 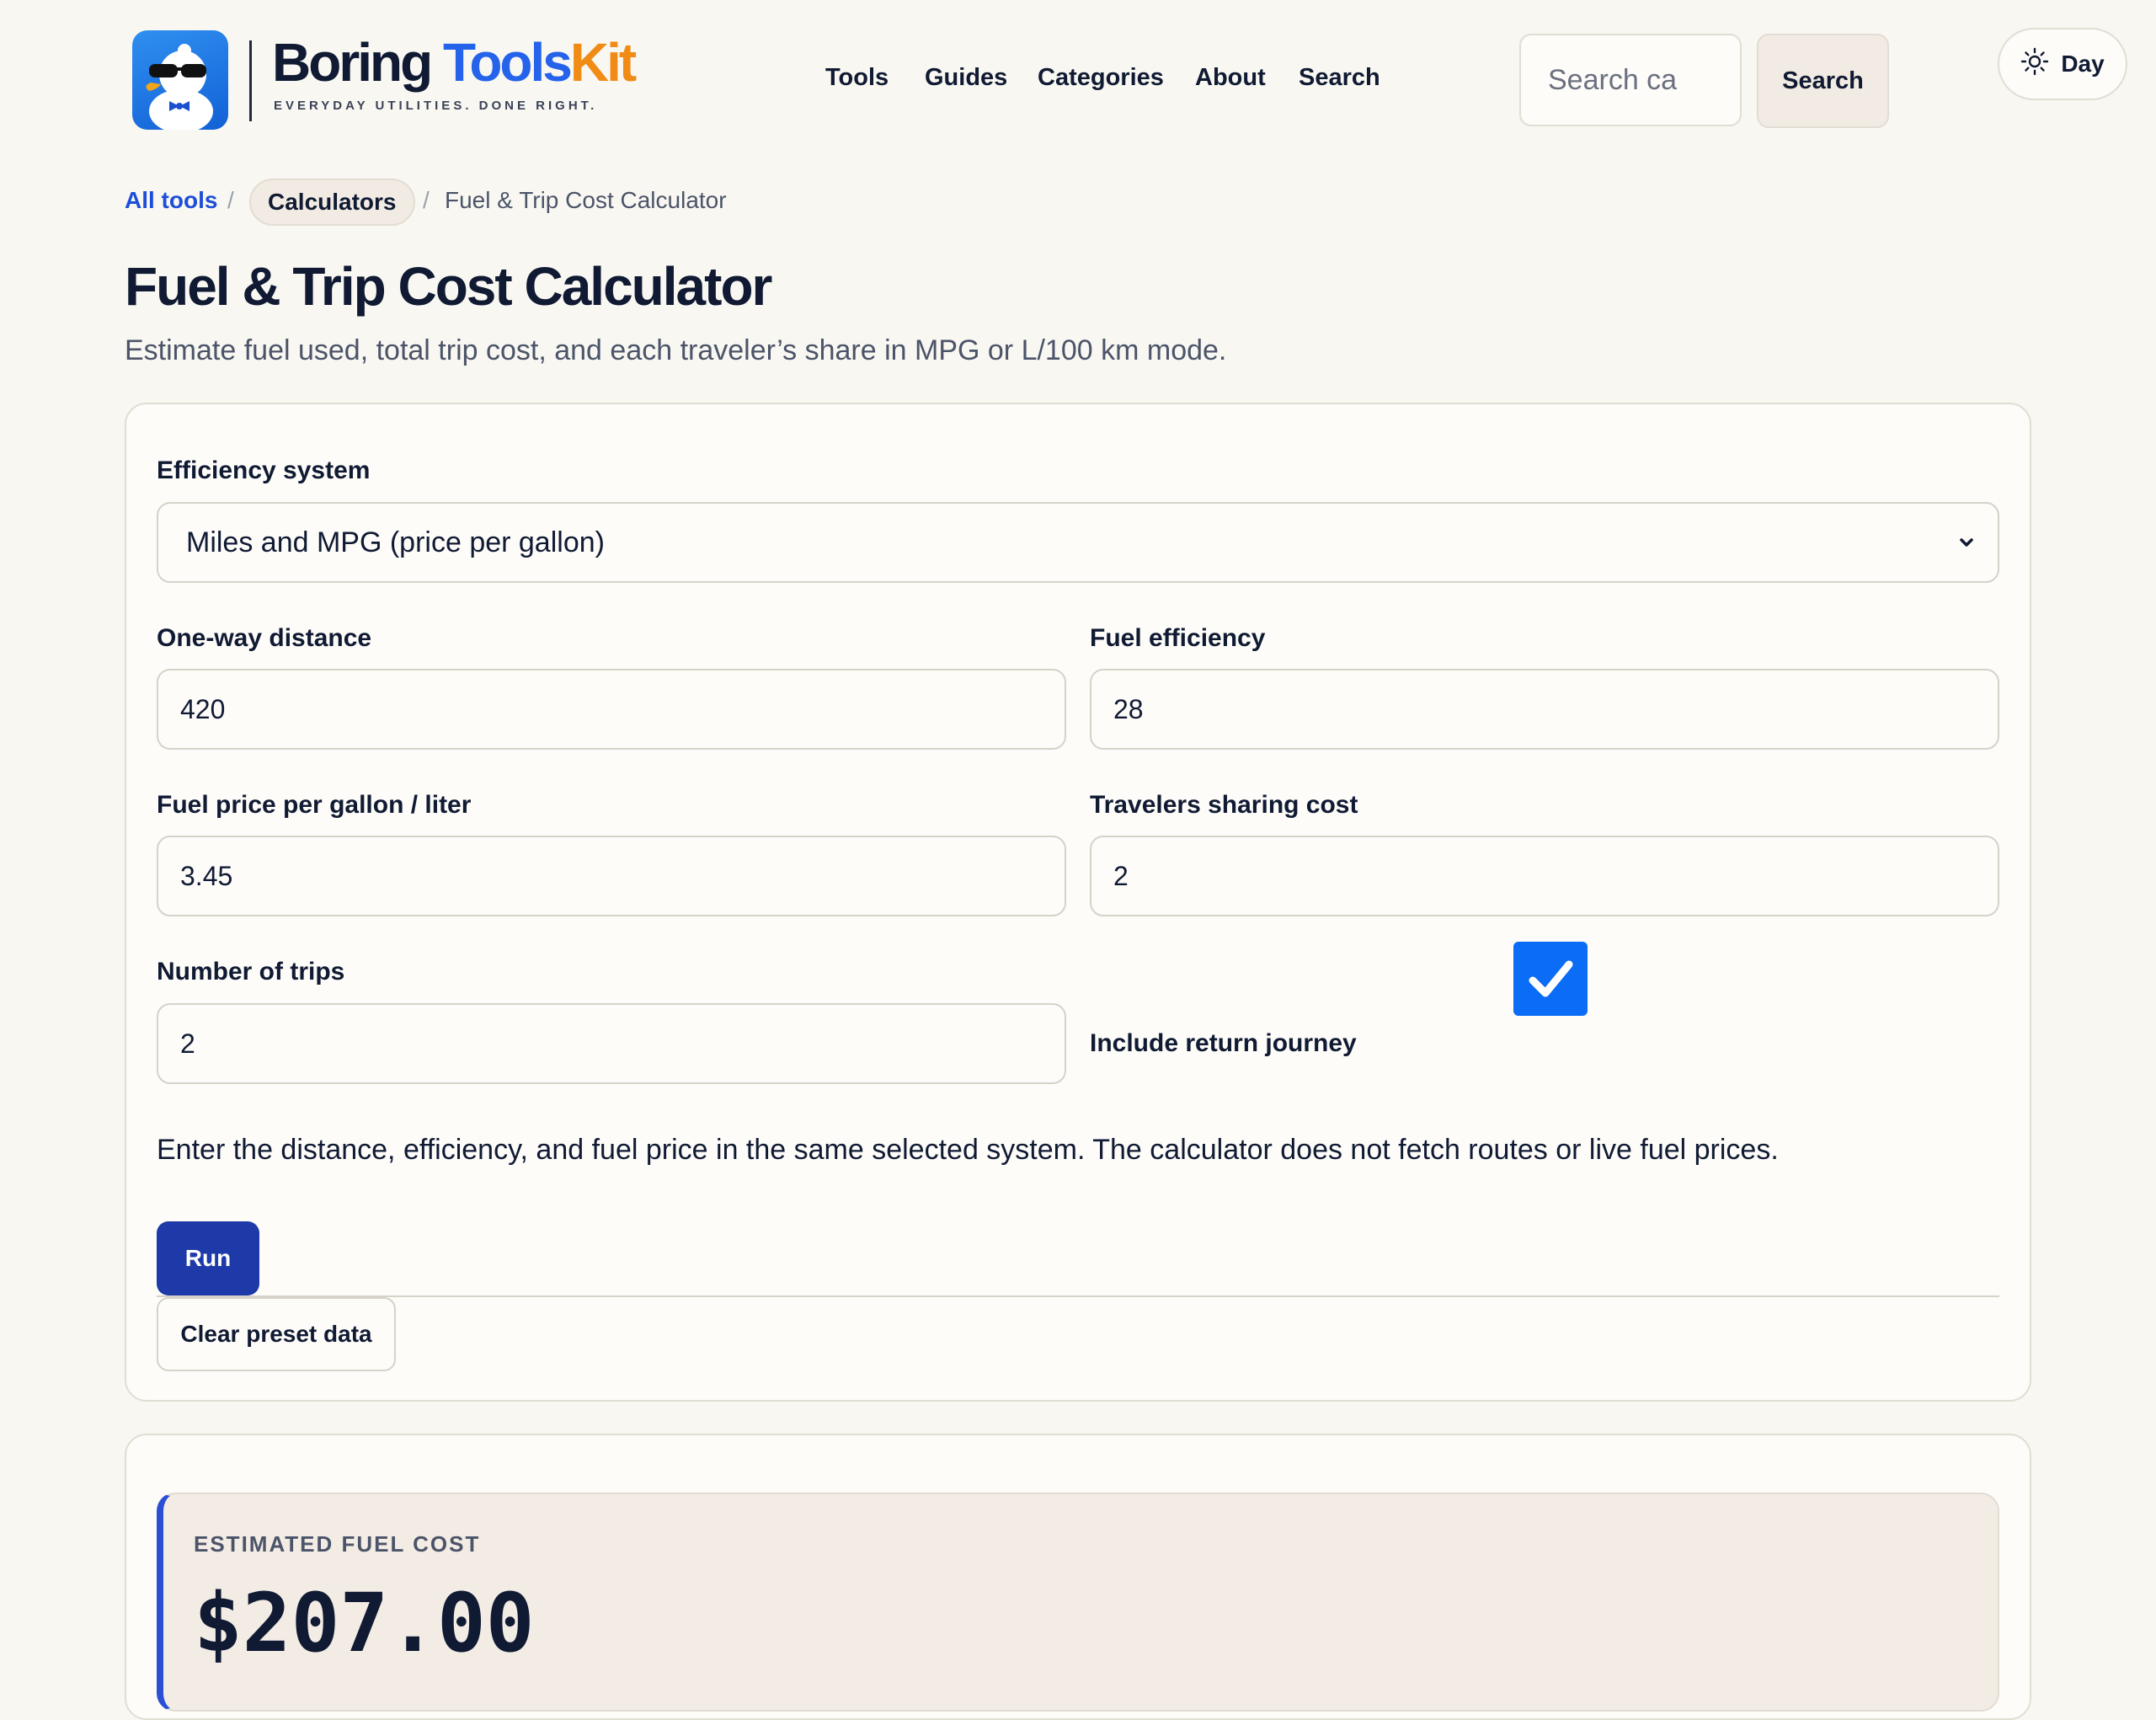 I want to click on distance-input, so click(x=611, y=709).